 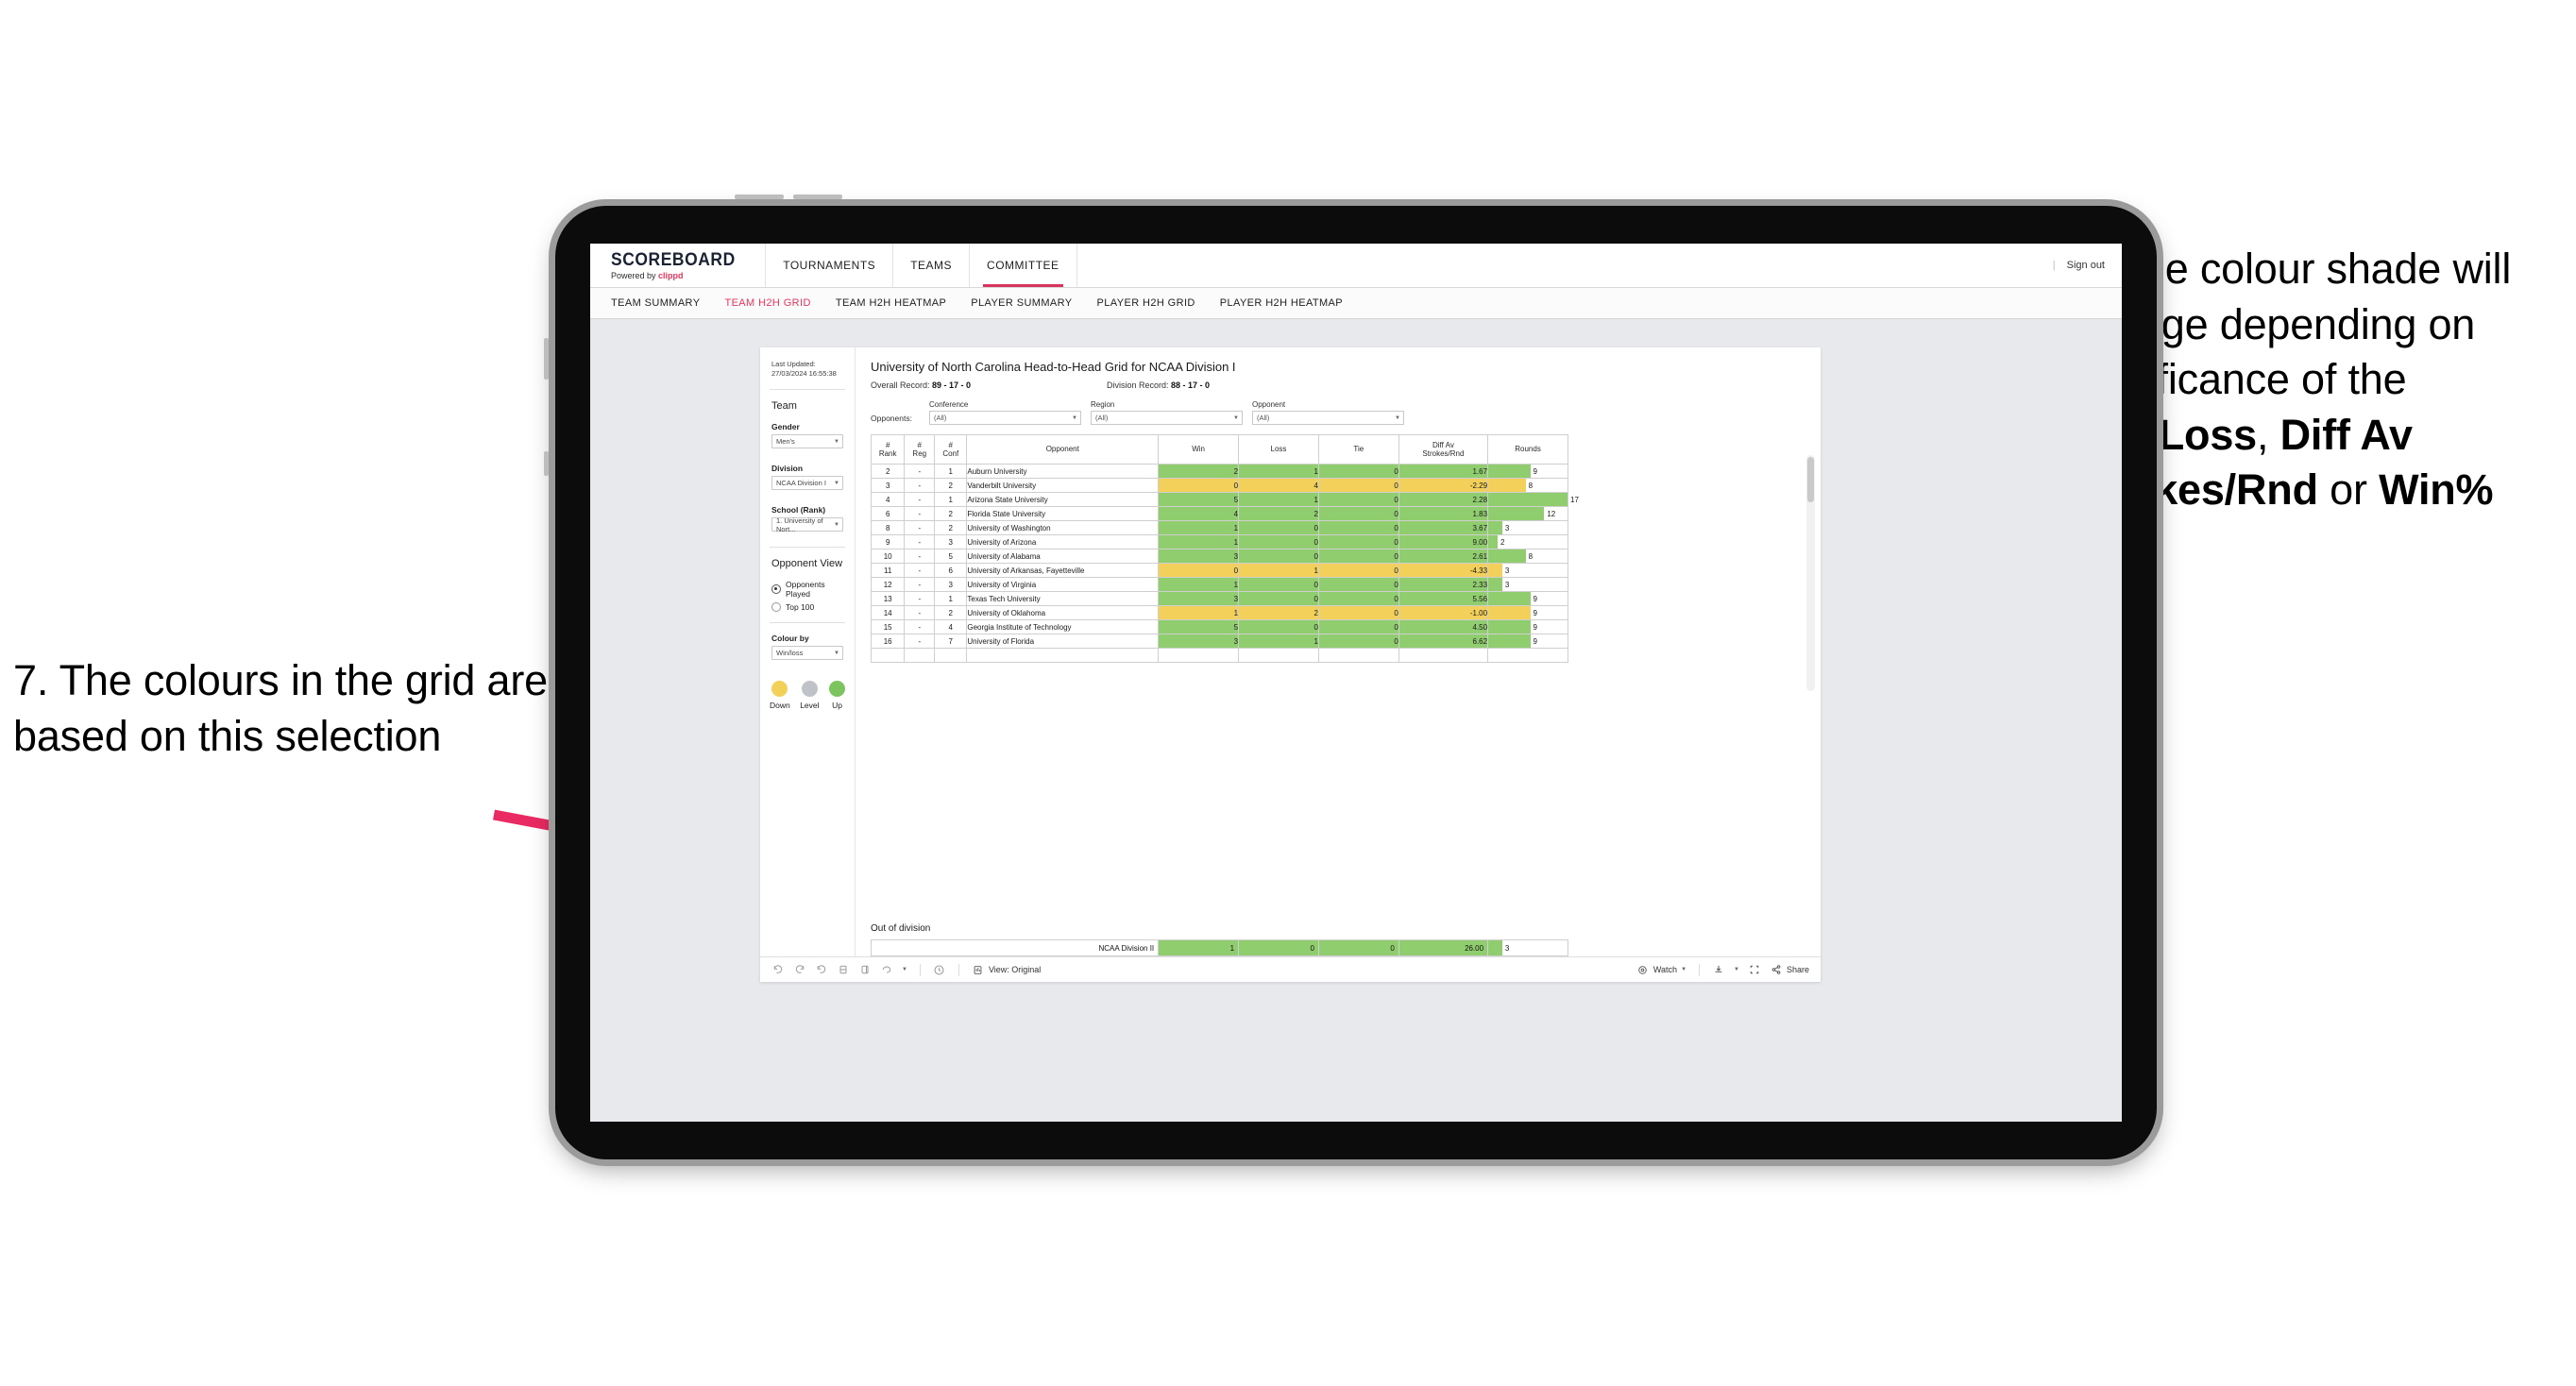 What do you see at coordinates (865, 970) in the screenshot?
I see `pause-icon` at bounding box center [865, 970].